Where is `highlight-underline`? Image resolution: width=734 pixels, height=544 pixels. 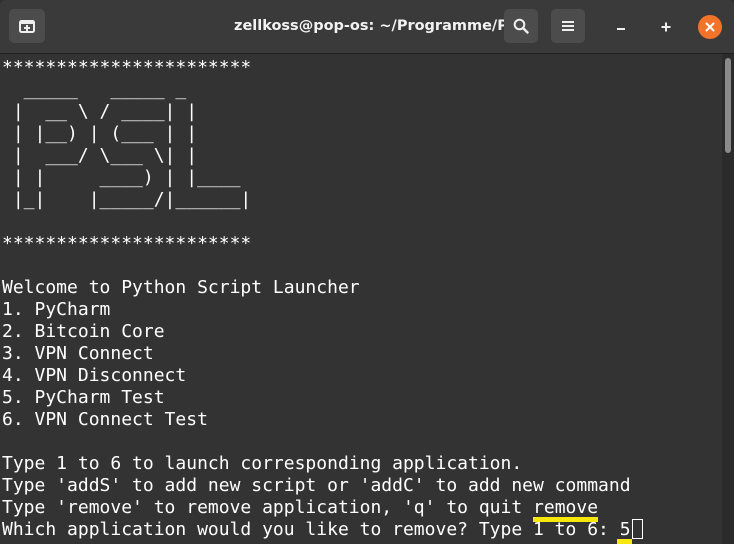
highlight-underline is located at coordinates (624, 541).